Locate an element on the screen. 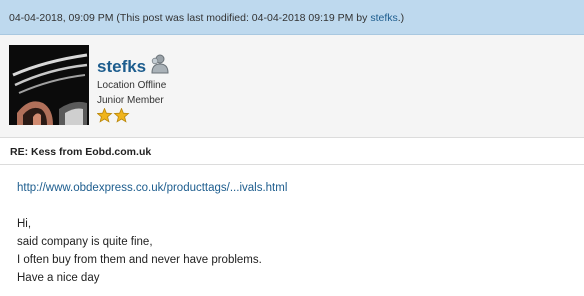 This screenshot has height=296, width=584. post-subject: RE: Kess from Eobd.com.uk is located at coordinates (81, 152).